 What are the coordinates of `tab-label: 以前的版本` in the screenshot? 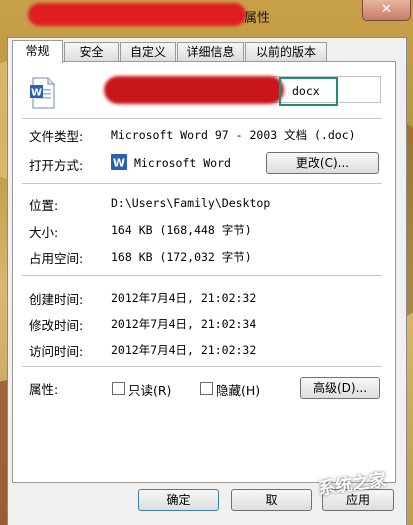 It's located at (285, 52).